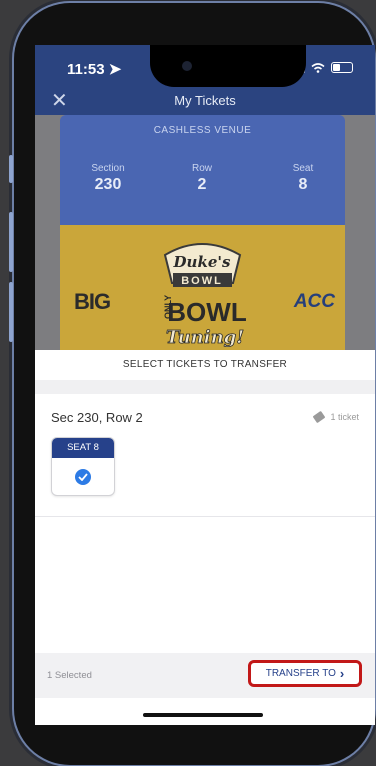  I want to click on ticket-count-label: 1 ticket, so click(344, 417).